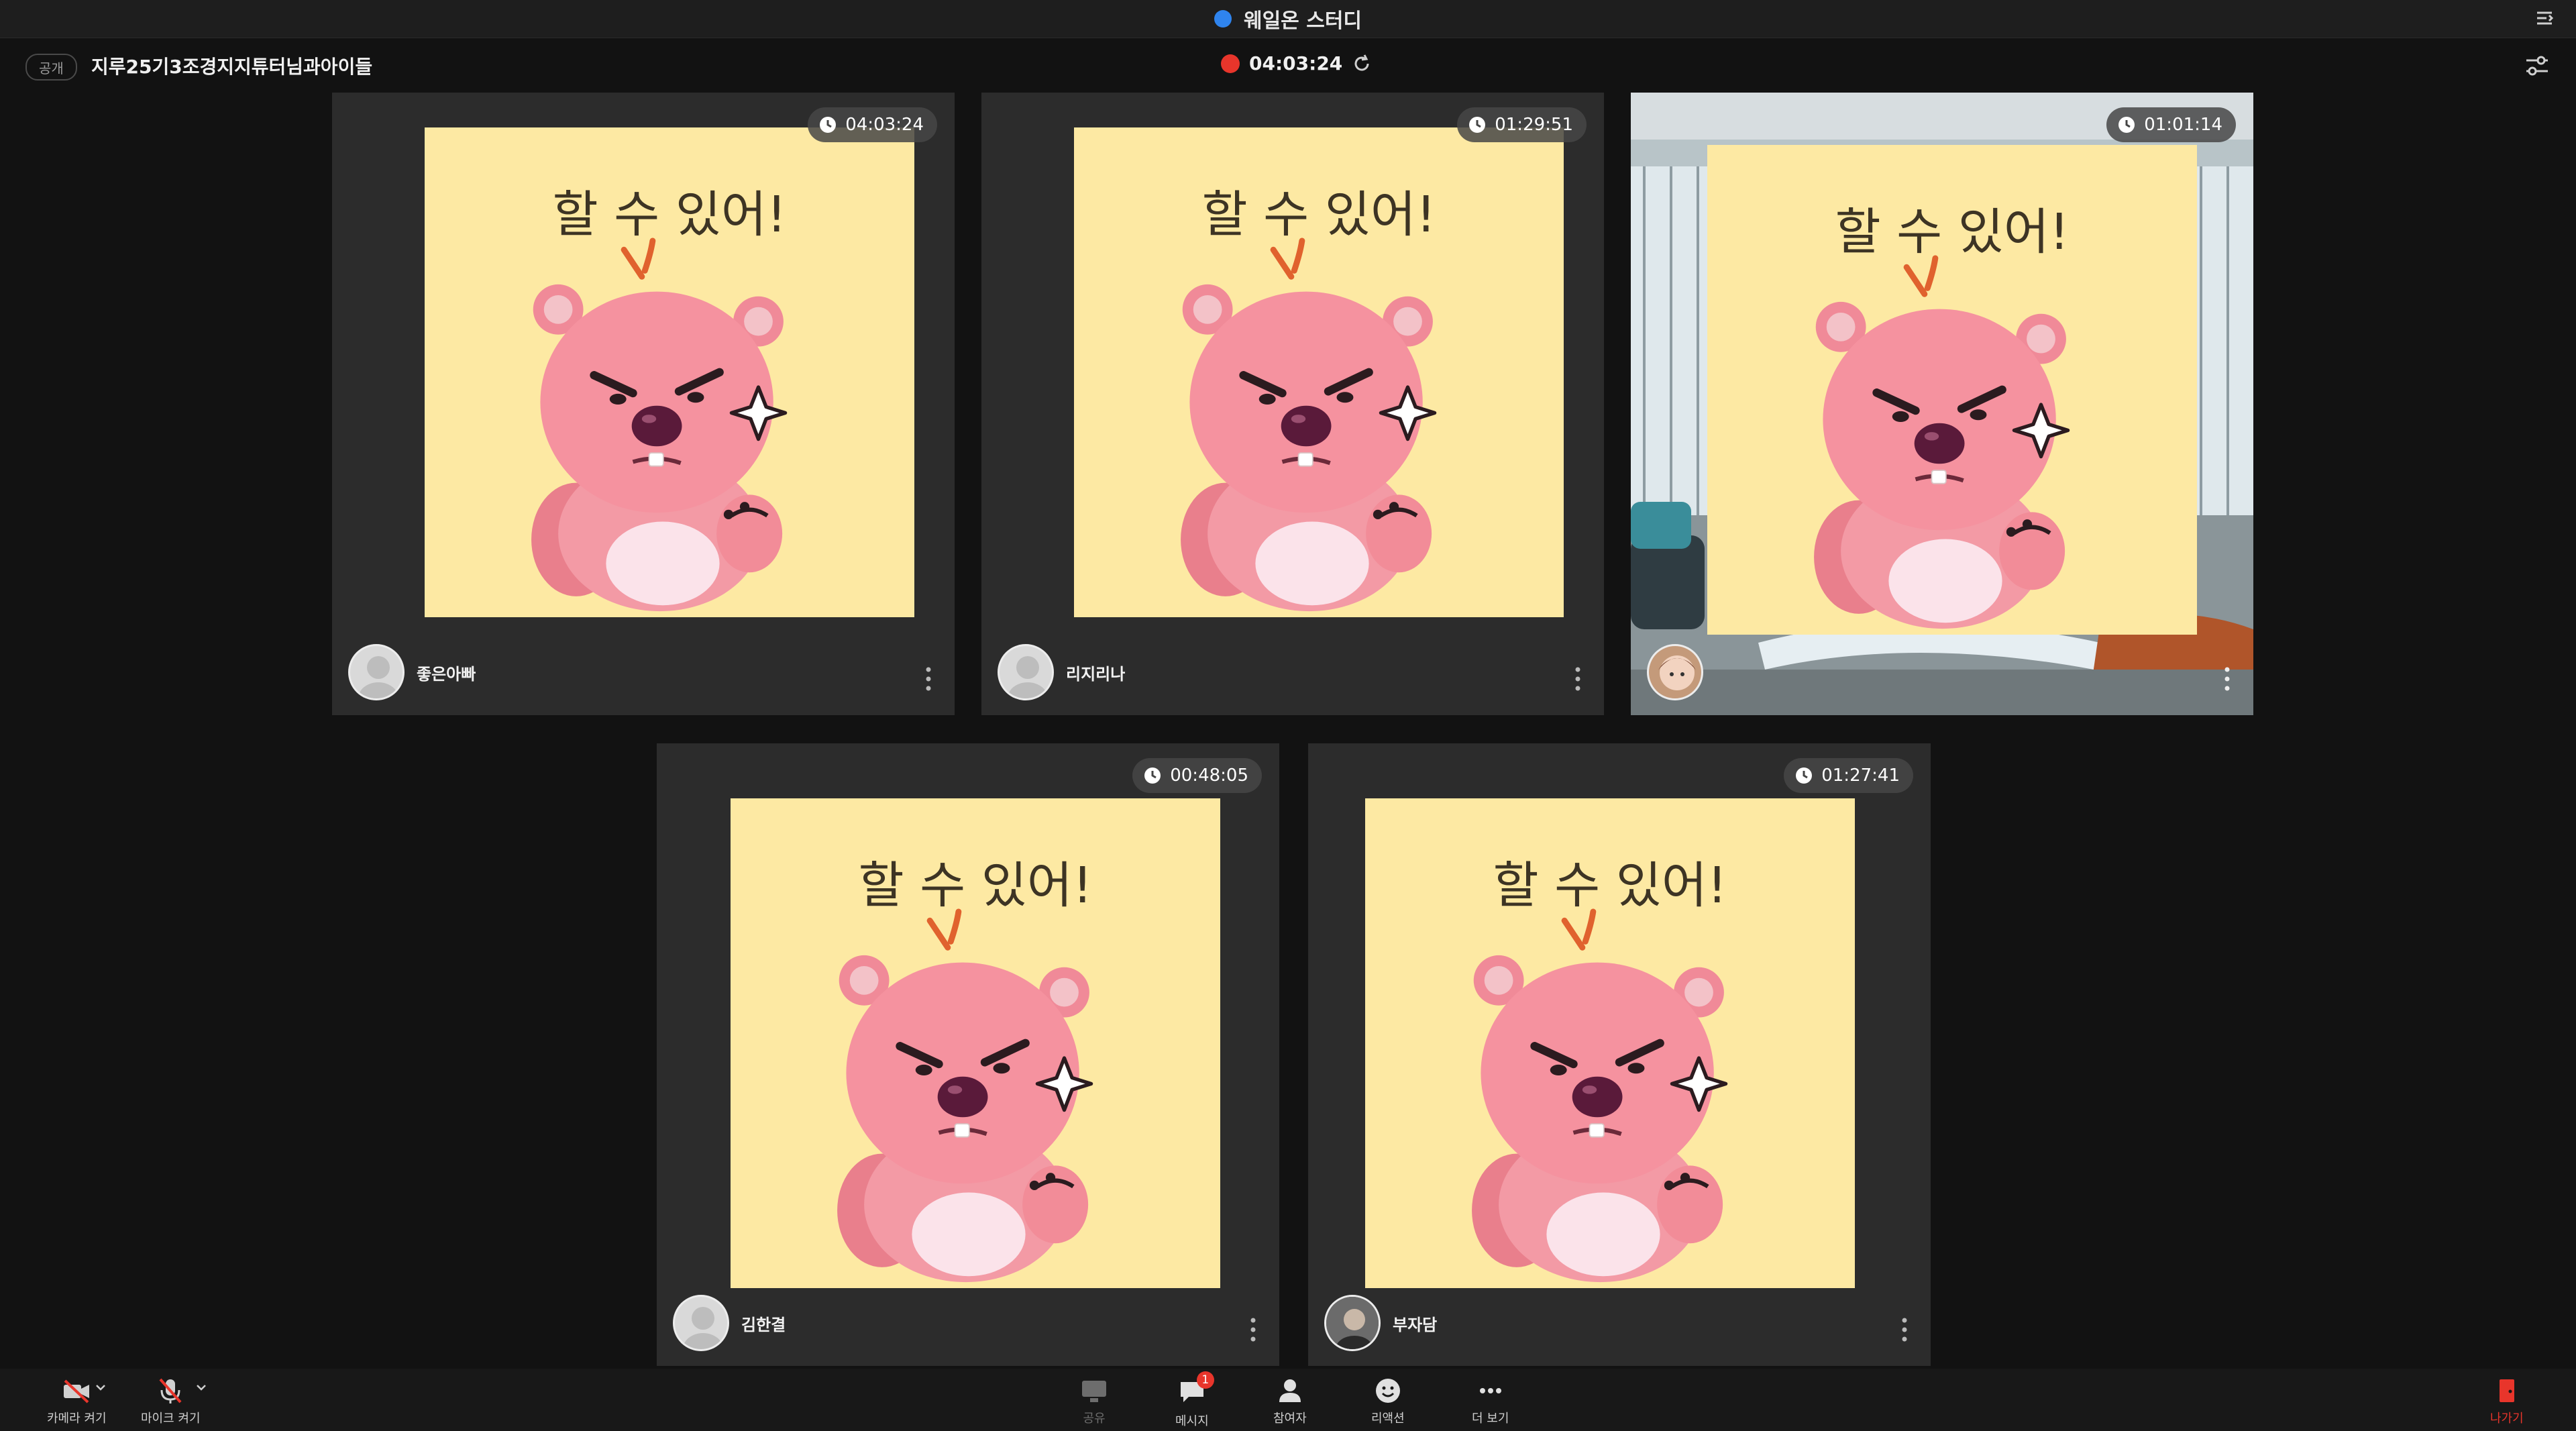 Image resolution: width=2576 pixels, height=1431 pixels. Describe the element at coordinates (1490, 1419) in the screenshot. I see `more-label: 더 보기` at that location.